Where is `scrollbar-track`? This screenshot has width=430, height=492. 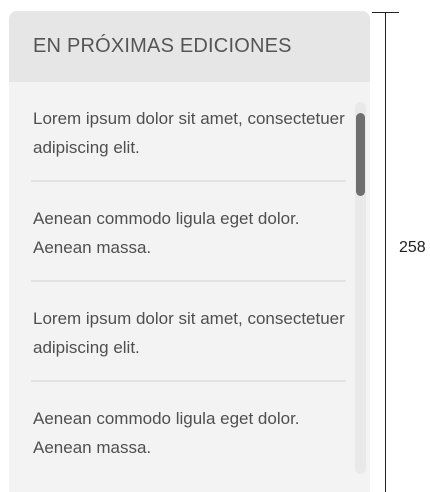
scrollbar-track is located at coordinates (360, 288).